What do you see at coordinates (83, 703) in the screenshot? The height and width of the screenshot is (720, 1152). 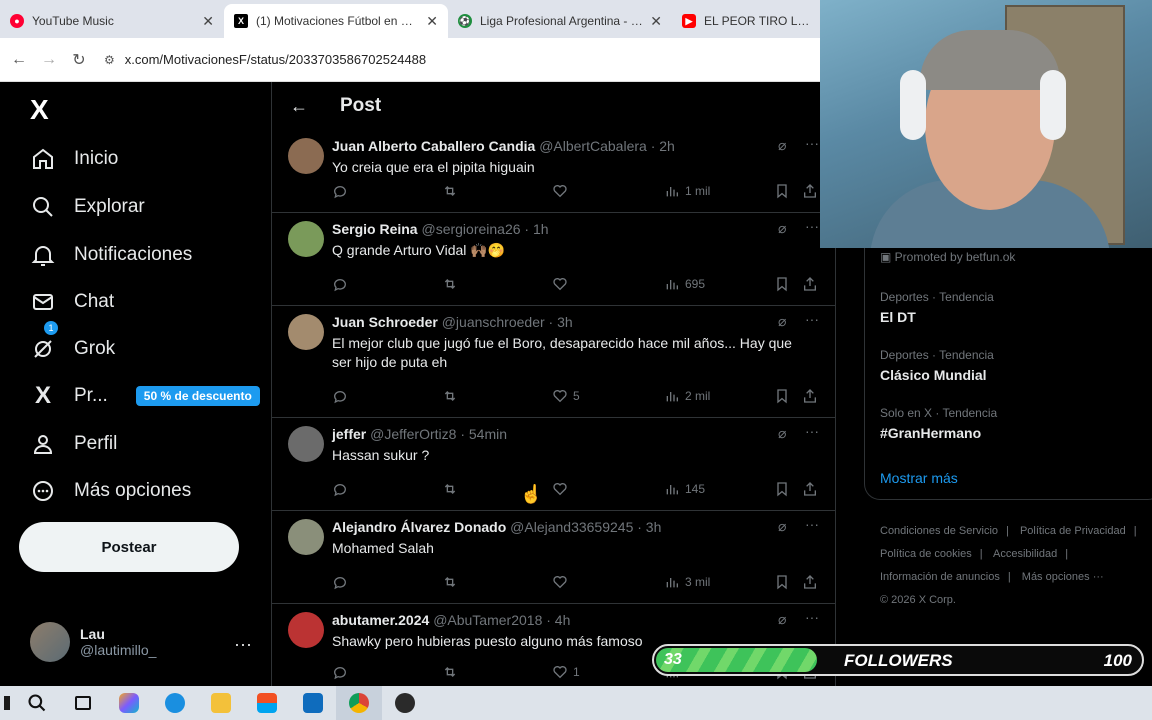 I see `task-view-icon` at bounding box center [83, 703].